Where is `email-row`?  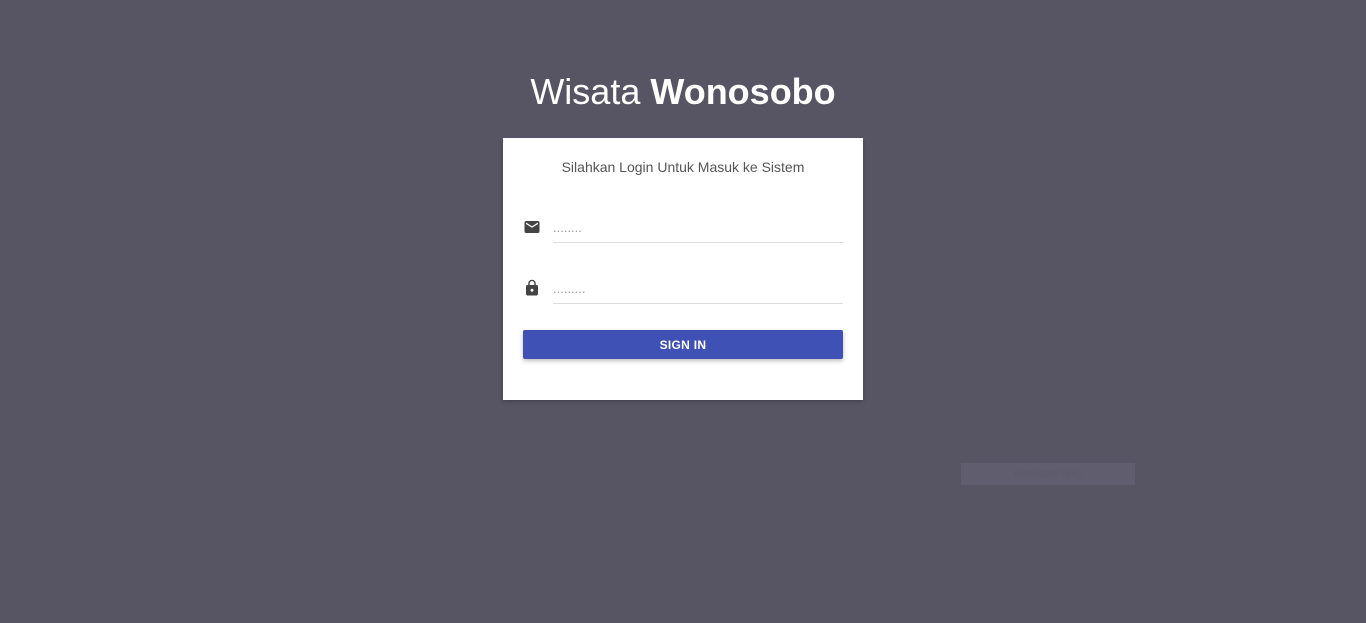
email-row is located at coordinates (683, 228).